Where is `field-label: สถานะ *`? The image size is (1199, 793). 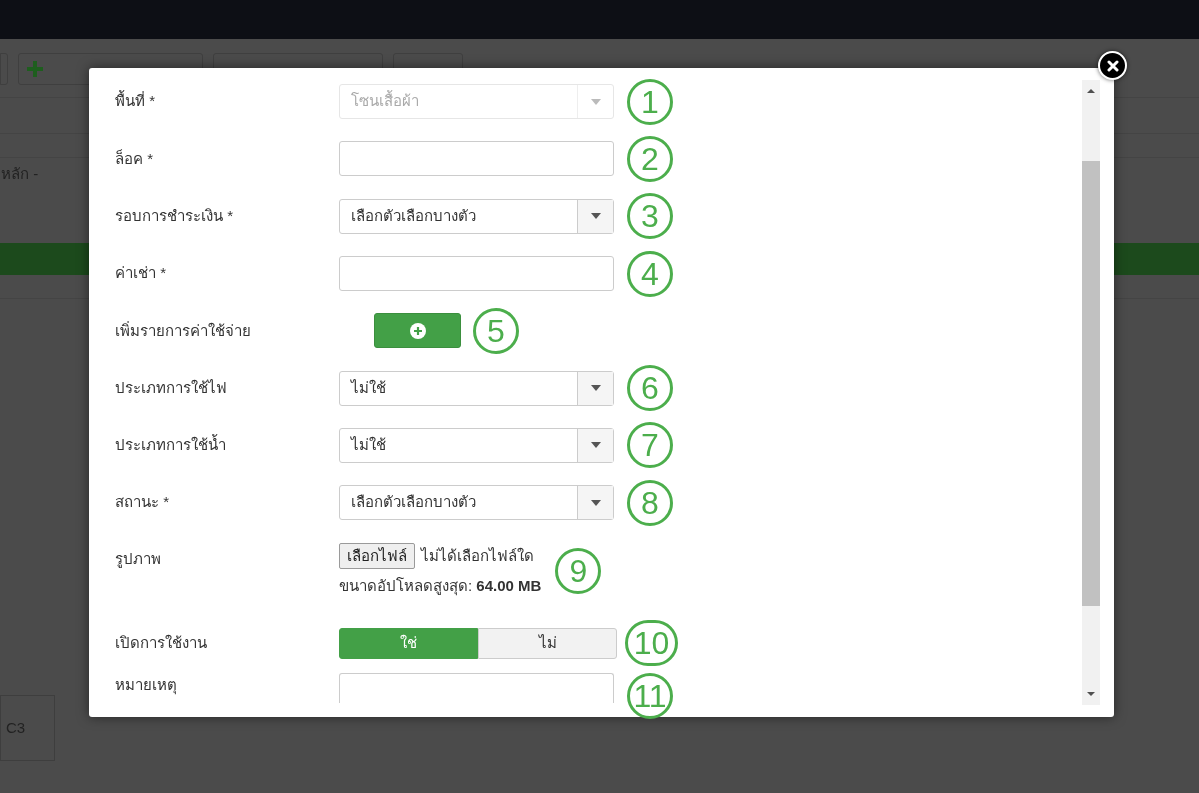
field-label: สถานะ * is located at coordinates (142, 502).